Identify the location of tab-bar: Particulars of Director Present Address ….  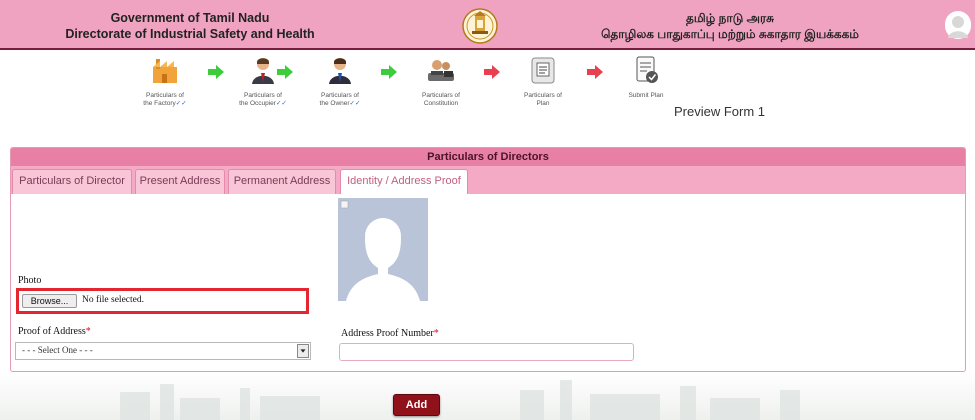
(488, 180).